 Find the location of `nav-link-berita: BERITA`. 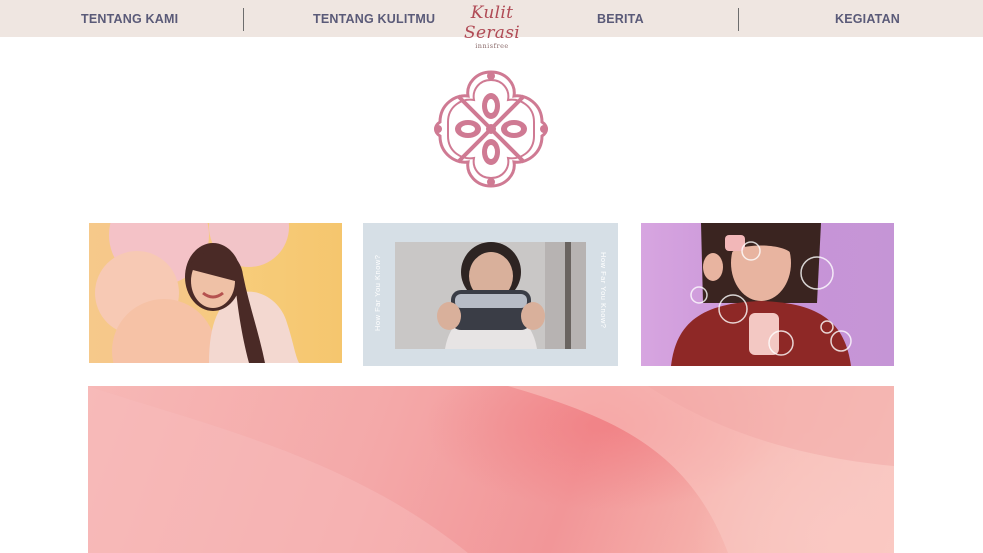

nav-link-berita: BERITA is located at coordinates (620, 18).